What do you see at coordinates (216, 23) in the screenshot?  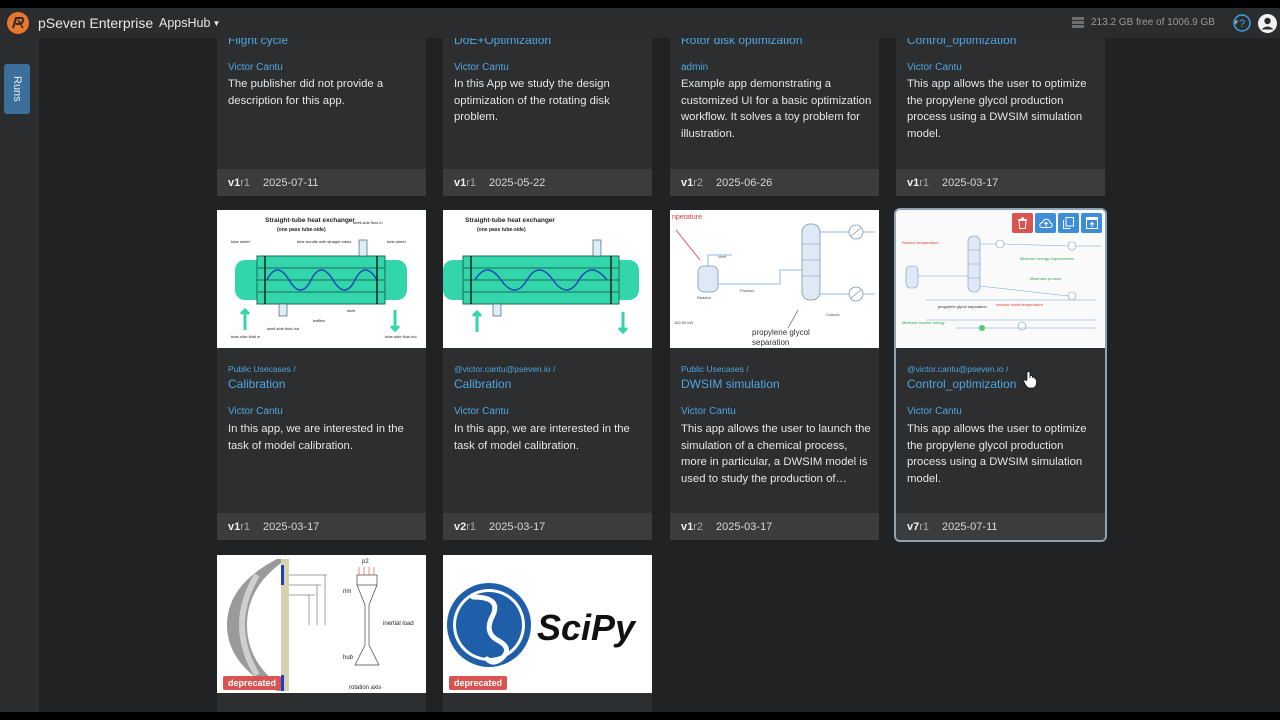 I see `caret-down-icon: ▼` at bounding box center [216, 23].